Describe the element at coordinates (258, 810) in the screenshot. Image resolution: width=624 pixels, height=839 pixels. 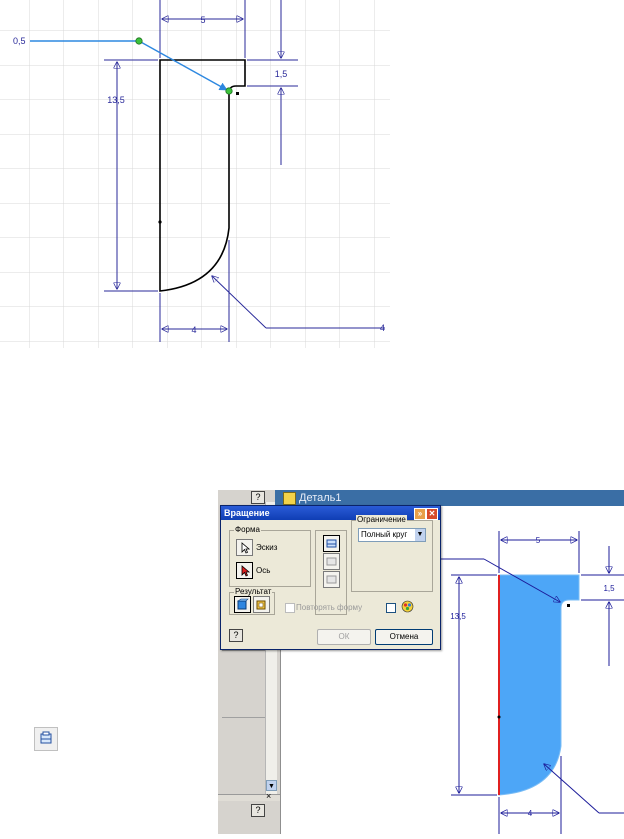
I see `panel-help-button-2: ?` at that location.